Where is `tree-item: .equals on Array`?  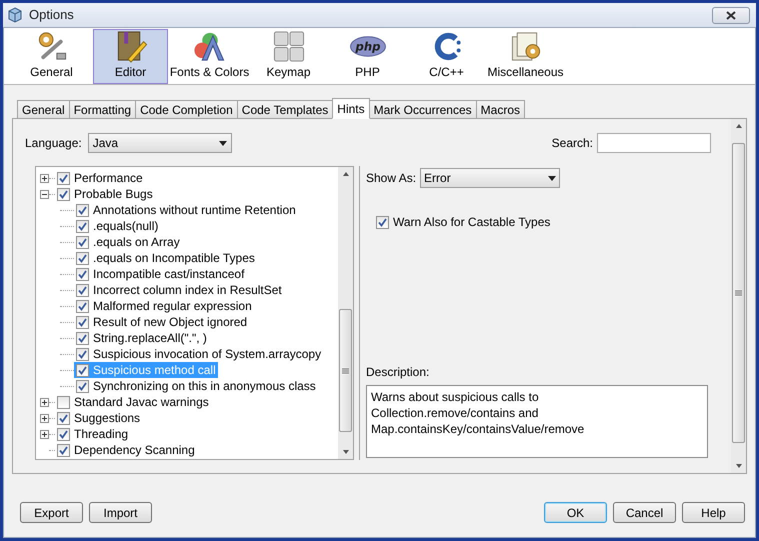
tree-item: .equals on Array is located at coordinates (128, 242).